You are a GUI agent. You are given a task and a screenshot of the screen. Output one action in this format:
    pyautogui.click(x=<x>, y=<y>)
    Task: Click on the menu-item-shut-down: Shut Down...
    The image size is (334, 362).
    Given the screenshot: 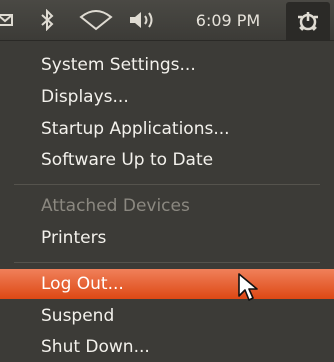 What is the action you would take?
    pyautogui.click(x=167, y=347)
    